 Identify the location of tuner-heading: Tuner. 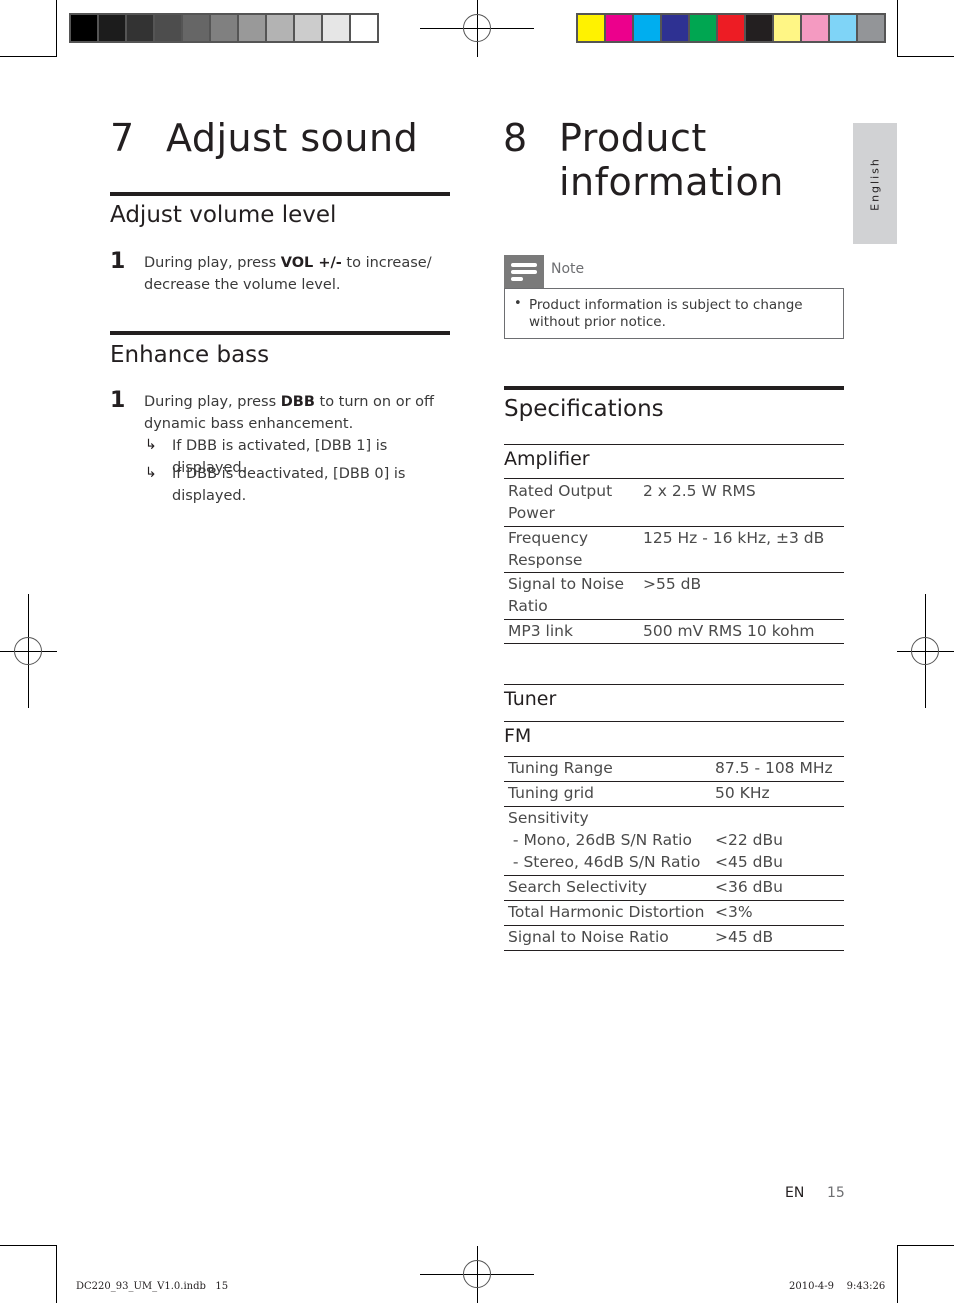
(530, 699).